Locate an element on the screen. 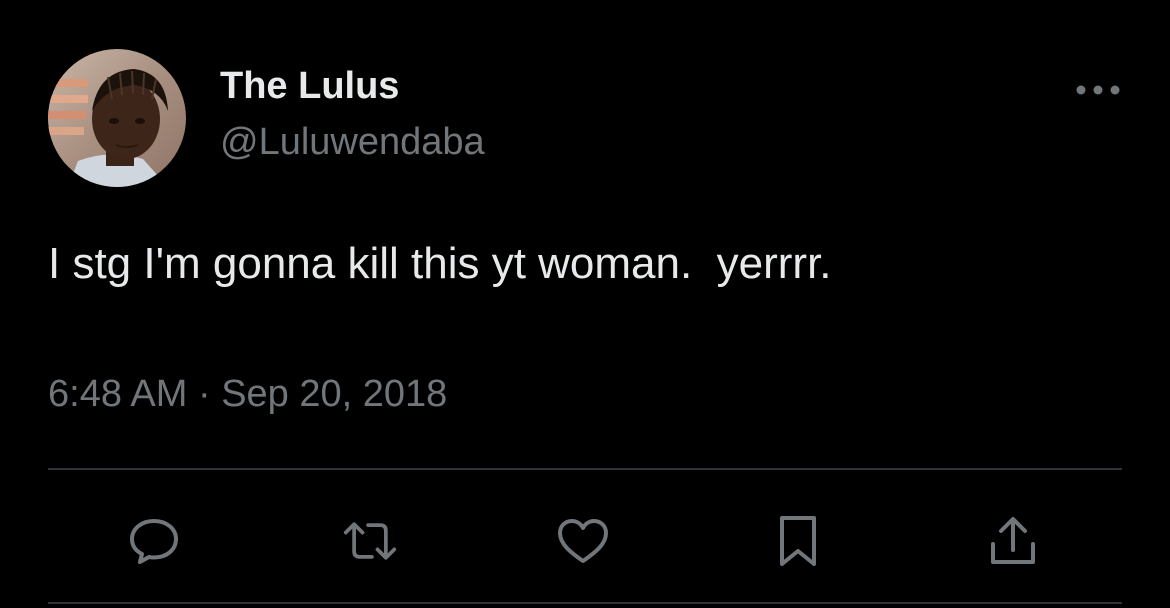  share-upload-icon is located at coordinates (1013, 540).